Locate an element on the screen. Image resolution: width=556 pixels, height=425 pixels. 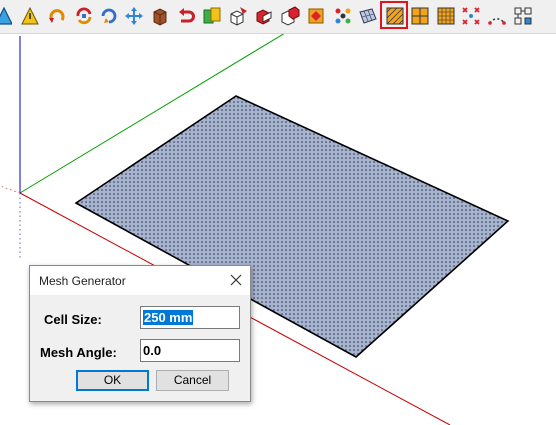
dialog-title: Mesh Generator is located at coordinates (82, 281).